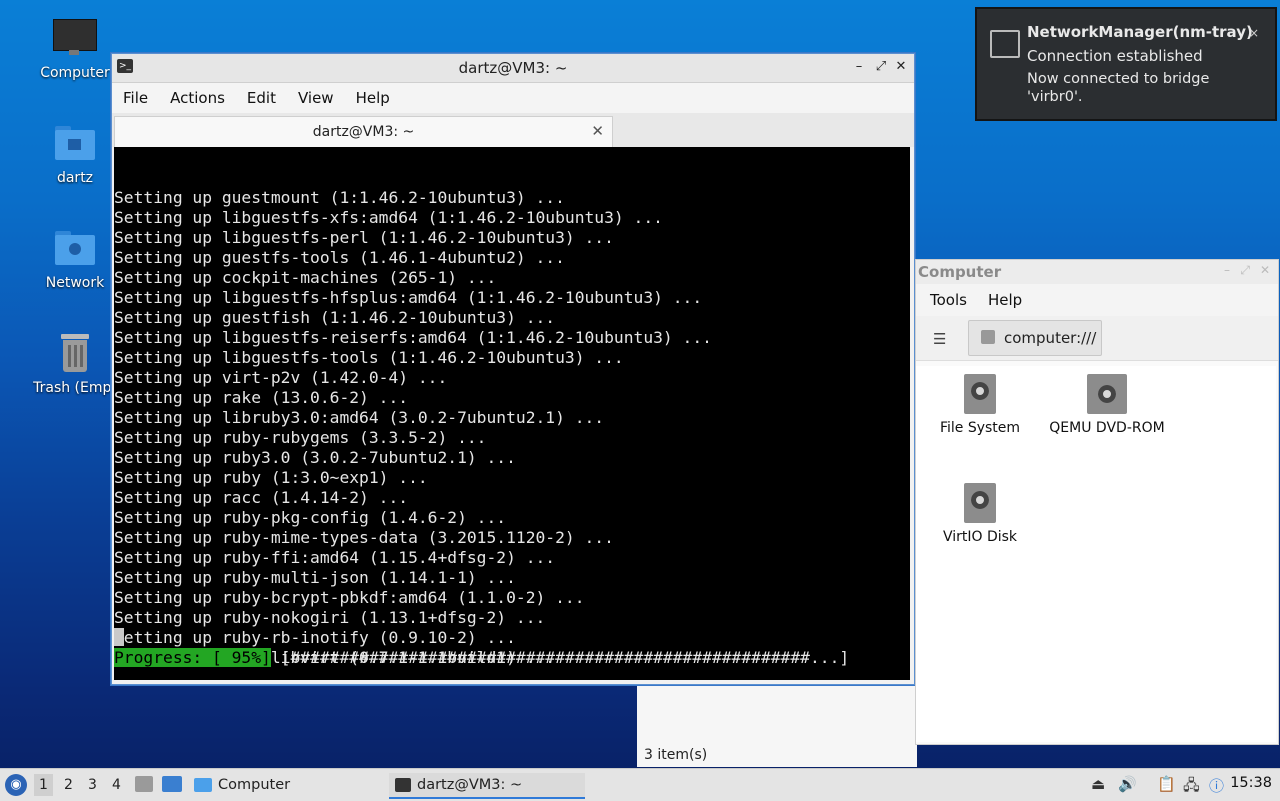 Image resolution: width=1280 pixels, height=801 pixels. Describe the element at coordinates (1191, 787) in the screenshot. I see `network-tray-icon: 🖧` at that location.